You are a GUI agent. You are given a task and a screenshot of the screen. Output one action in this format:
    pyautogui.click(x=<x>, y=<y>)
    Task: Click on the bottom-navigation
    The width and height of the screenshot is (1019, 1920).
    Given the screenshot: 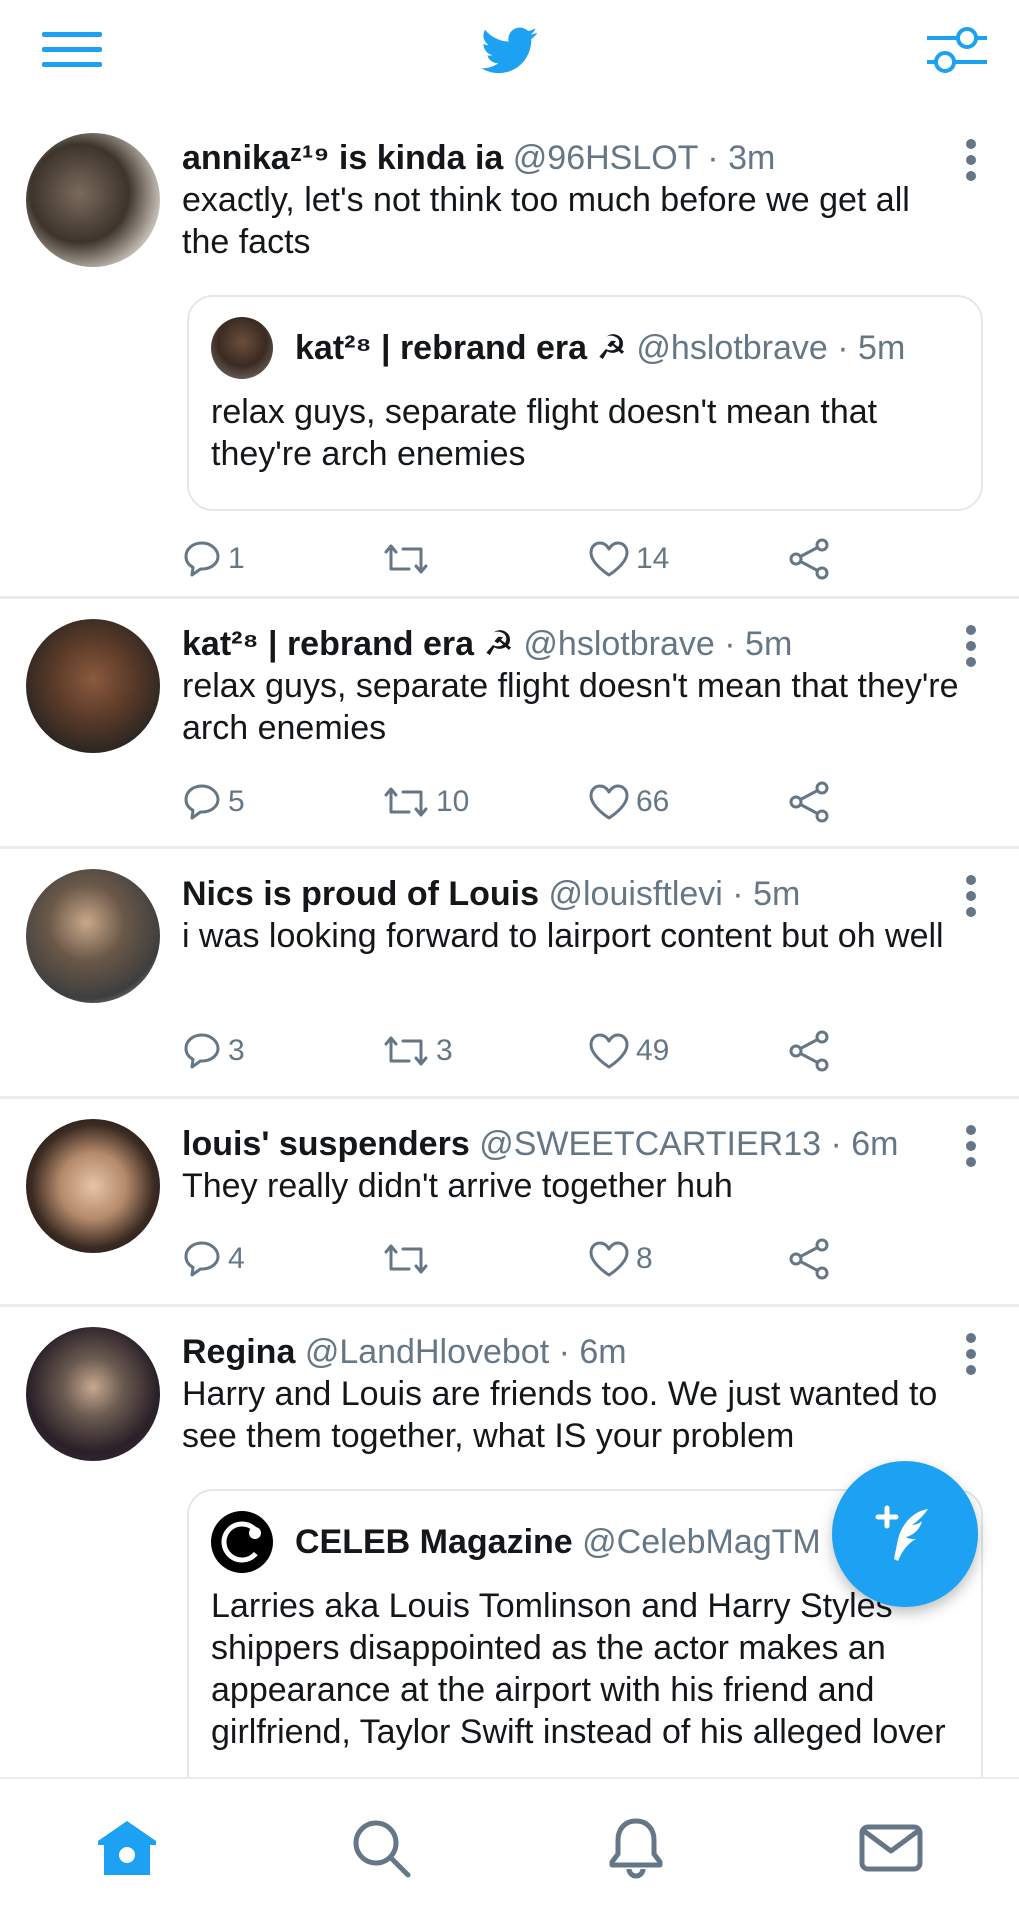 What is the action you would take?
    pyautogui.click(x=509, y=1848)
    